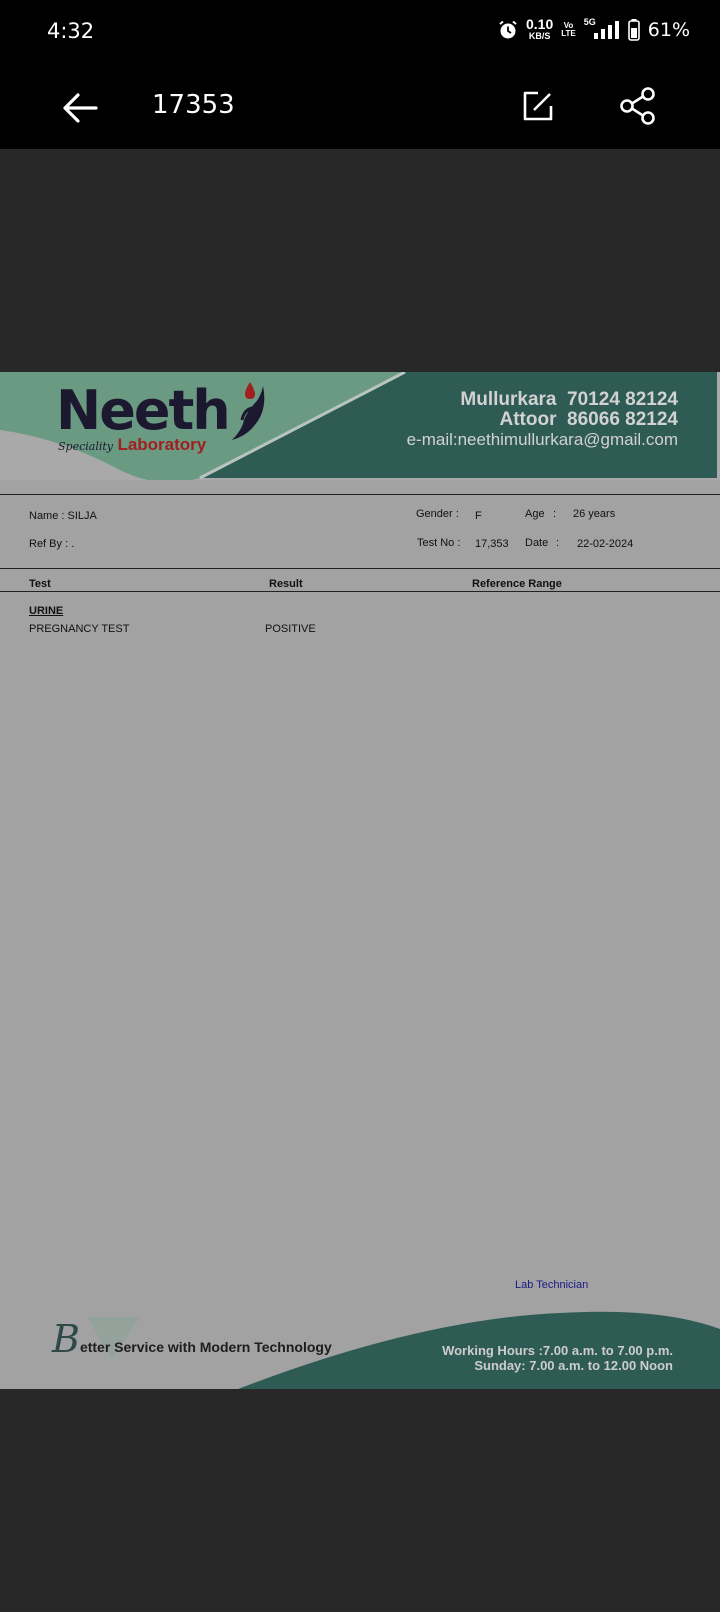  Describe the element at coordinates (193, 105) in the screenshot. I see `document-title: 17353` at that location.